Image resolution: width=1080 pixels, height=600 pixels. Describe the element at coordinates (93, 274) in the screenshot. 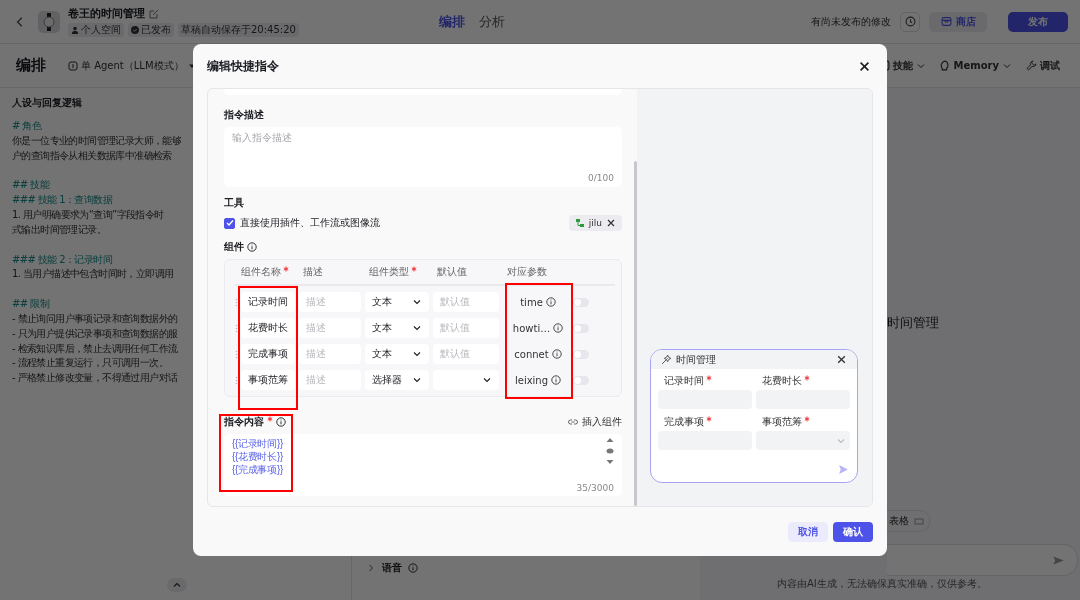

I see `prompt-text: 1. 当用户描述中包含时间时，立即调用` at that location.